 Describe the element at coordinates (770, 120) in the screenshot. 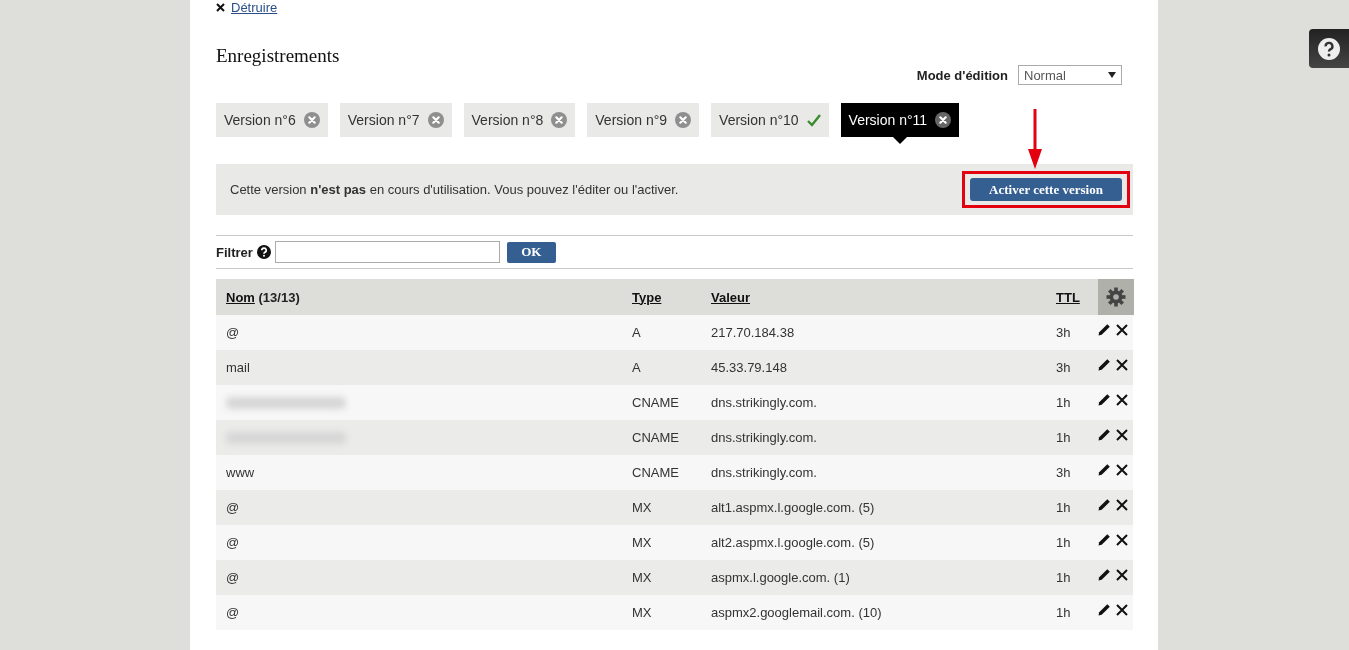

I see `version-tab: Version n°10` at that location.